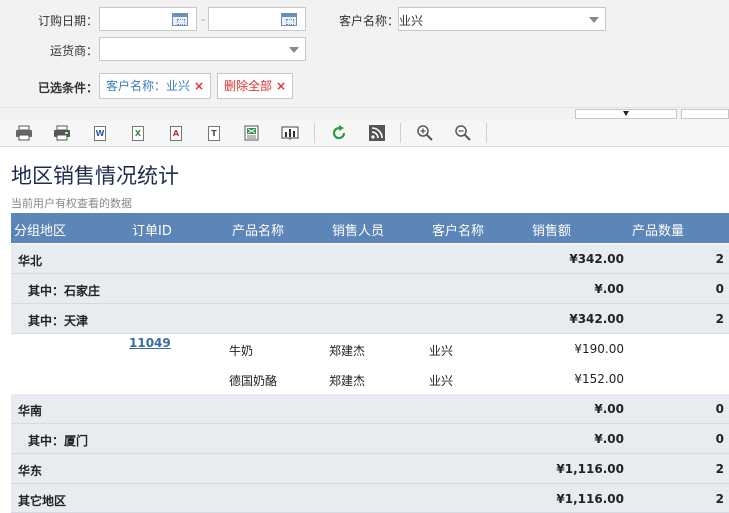 This screenshot has height=513, width=729. I want to click on print-preview-icon, so click(62, 133).